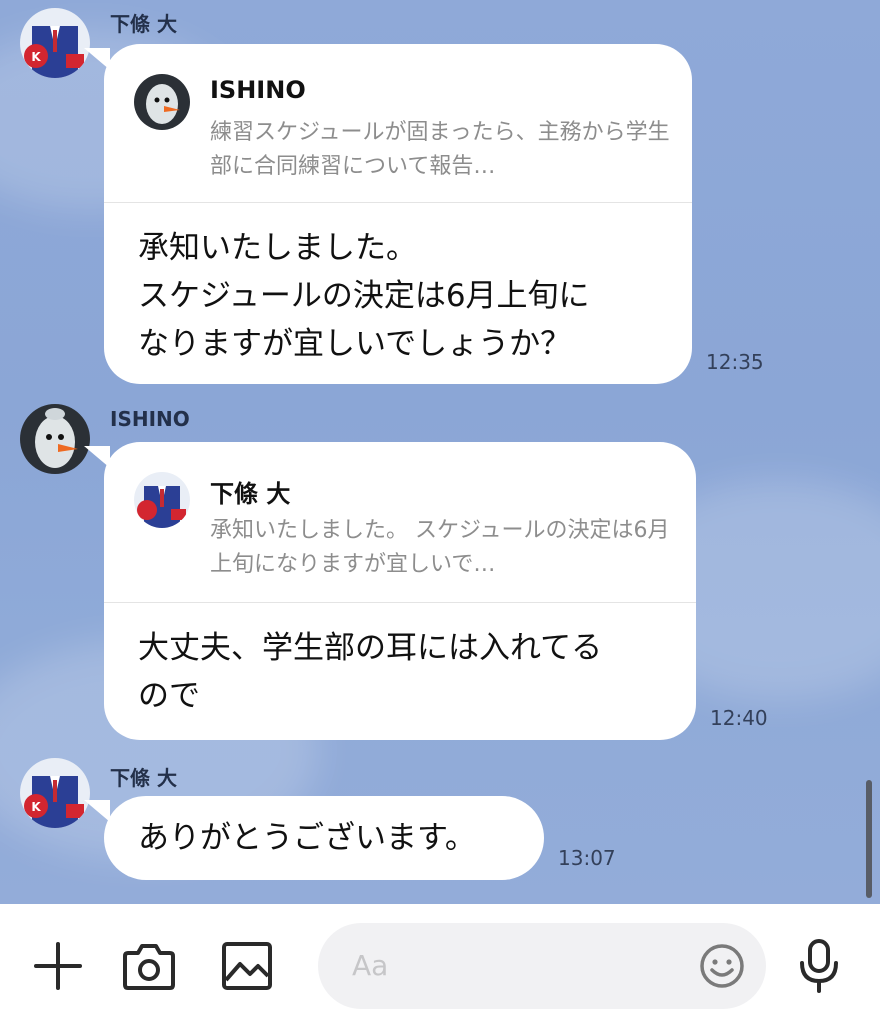 This screenshot has height=1024, width=880. Describe the element at coordinates (739, 718) in the screenshot. I see `message-time: 12:40` at that location.